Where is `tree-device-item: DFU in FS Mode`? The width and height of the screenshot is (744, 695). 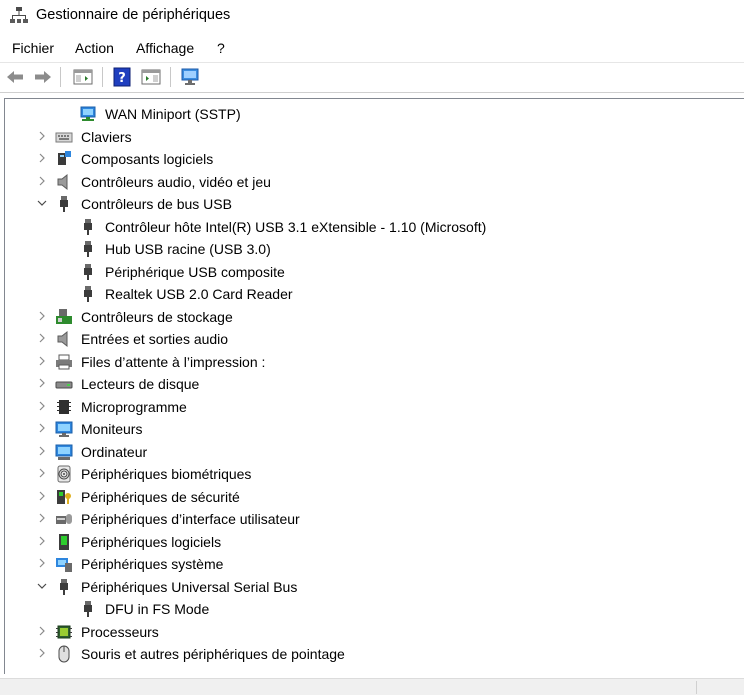
tree-device-item: DFU in FS Mode is located at coordinates (374, 609).